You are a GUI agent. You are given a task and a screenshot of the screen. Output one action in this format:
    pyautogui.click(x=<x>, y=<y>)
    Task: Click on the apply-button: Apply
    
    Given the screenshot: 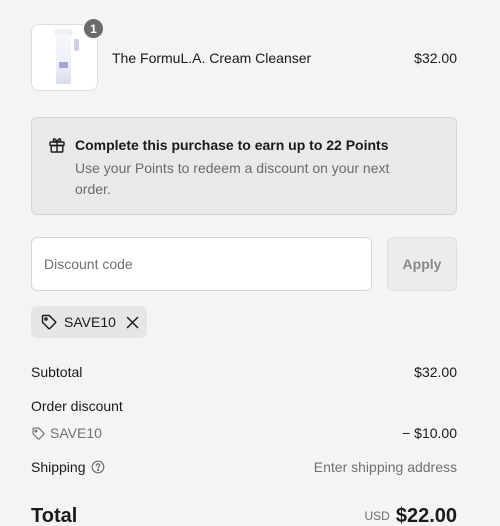 What is the action you would take?
    pyautogui.click(x=422, y=264)
    